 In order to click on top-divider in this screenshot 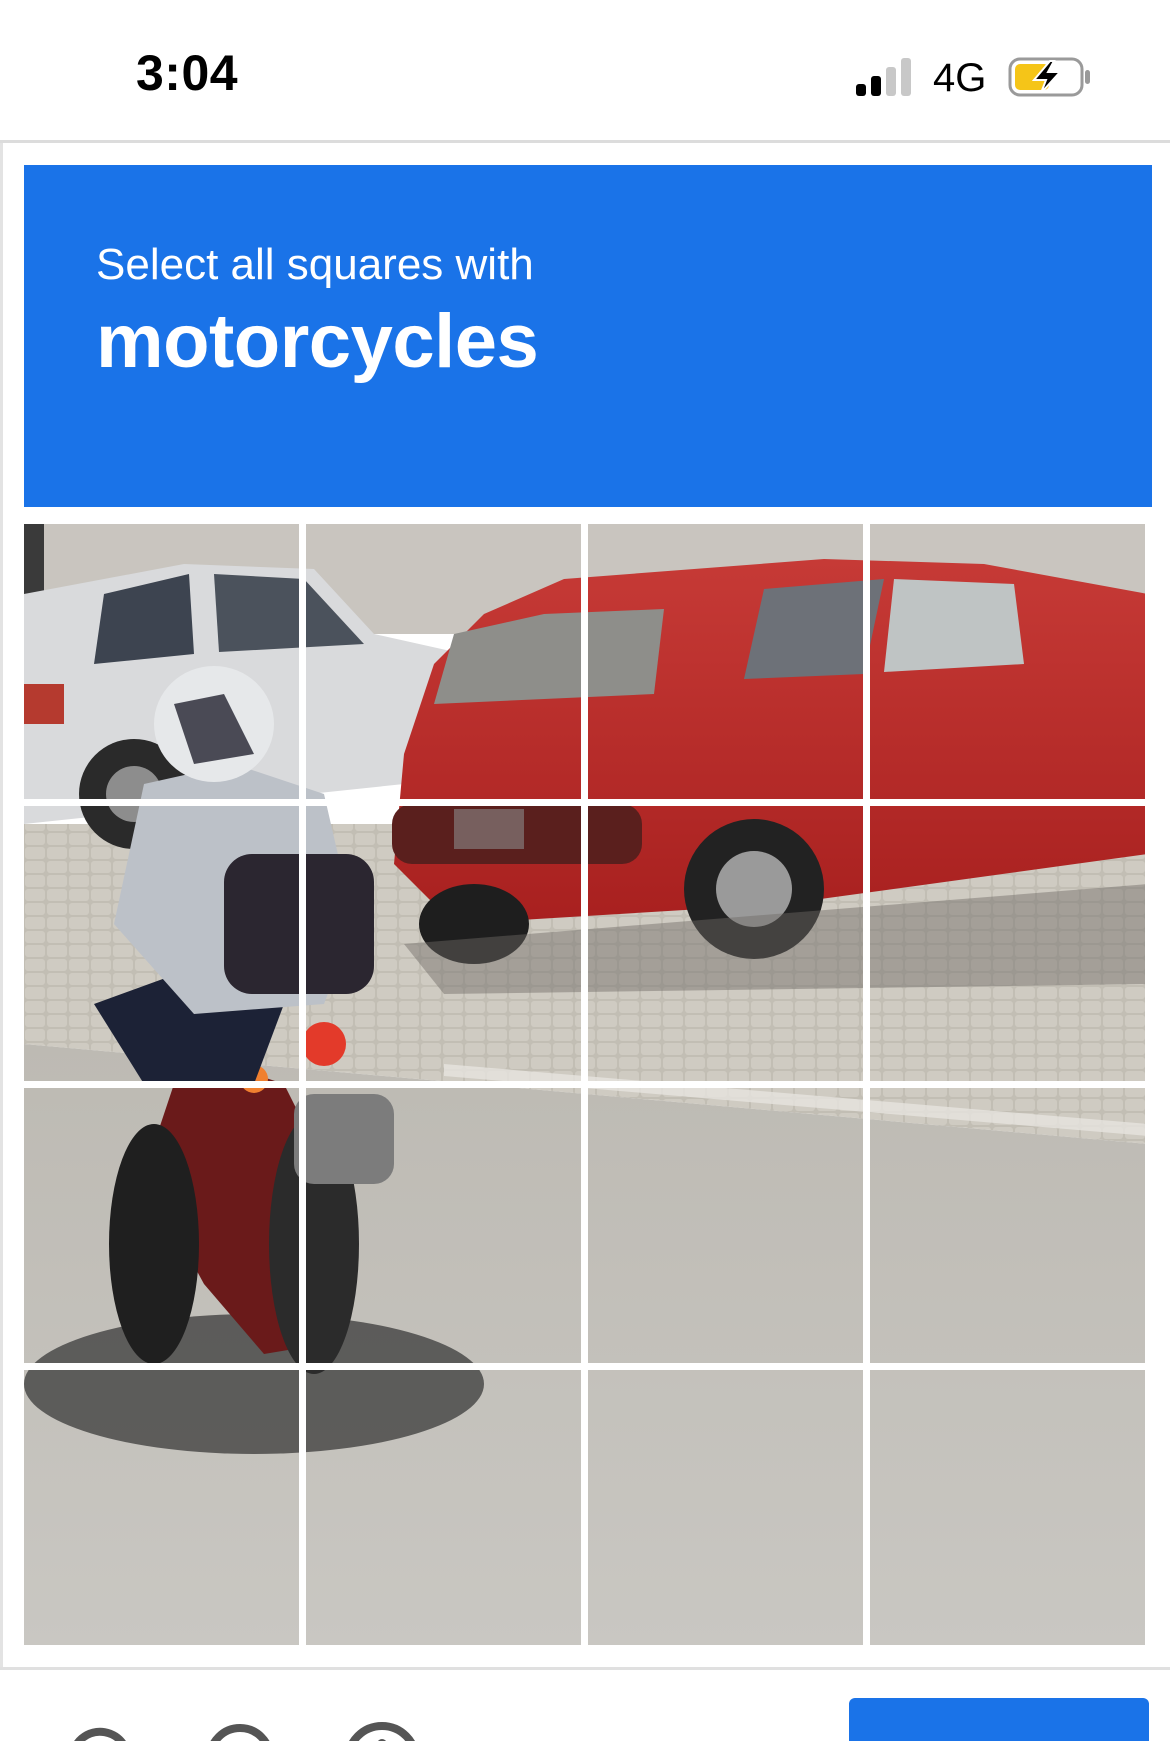, I will do `click(585, 141)`.